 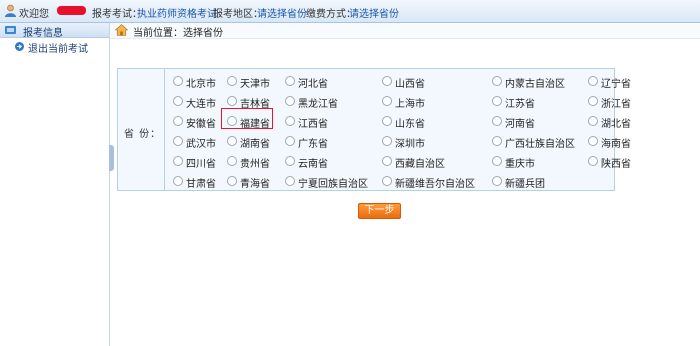 I want to click on breadcrumb-label: 当前位置：选择省份, so click(x=178, y=33).